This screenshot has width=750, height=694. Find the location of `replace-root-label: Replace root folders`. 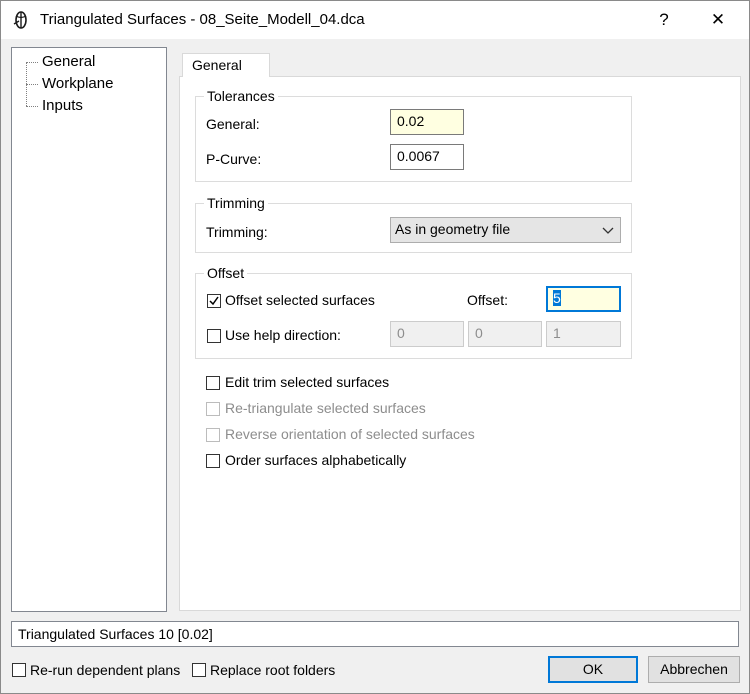

replace-root-label: Replace root folders is located at coordinates (273, 670).